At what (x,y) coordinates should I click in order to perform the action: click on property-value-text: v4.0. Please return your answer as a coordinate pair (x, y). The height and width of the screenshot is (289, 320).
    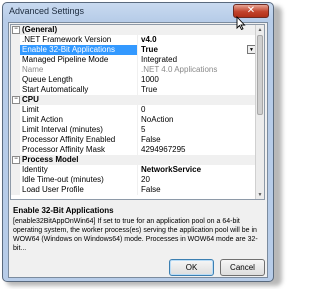
    Looking at the image, I should click on (149, 39).